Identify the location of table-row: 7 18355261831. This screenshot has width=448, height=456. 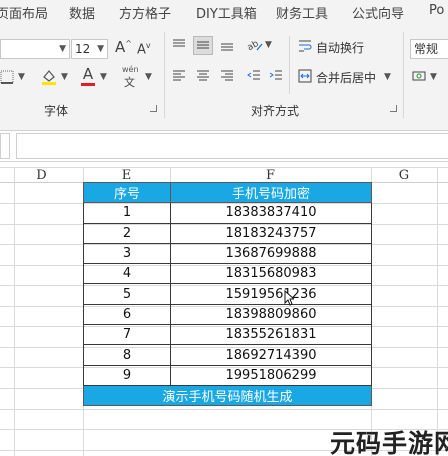
(227, 335).